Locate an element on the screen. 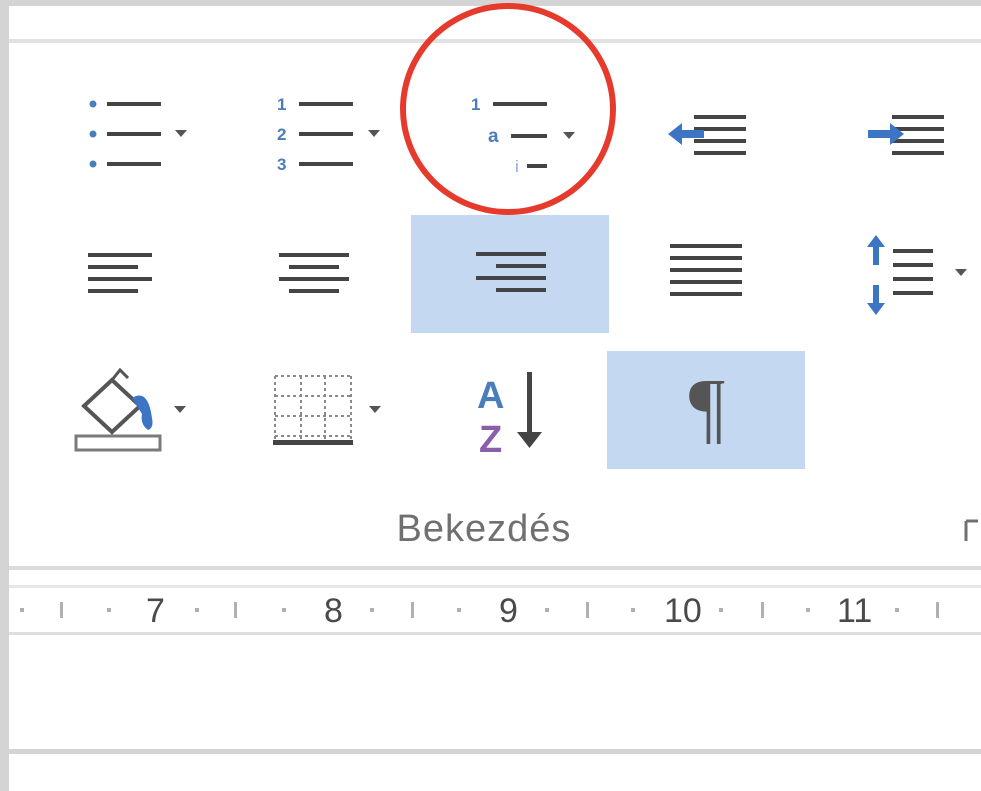 Image resolution: width=981 pixels, height=791 pixels. line-spacing-icon is located at coordinates (917, 275).